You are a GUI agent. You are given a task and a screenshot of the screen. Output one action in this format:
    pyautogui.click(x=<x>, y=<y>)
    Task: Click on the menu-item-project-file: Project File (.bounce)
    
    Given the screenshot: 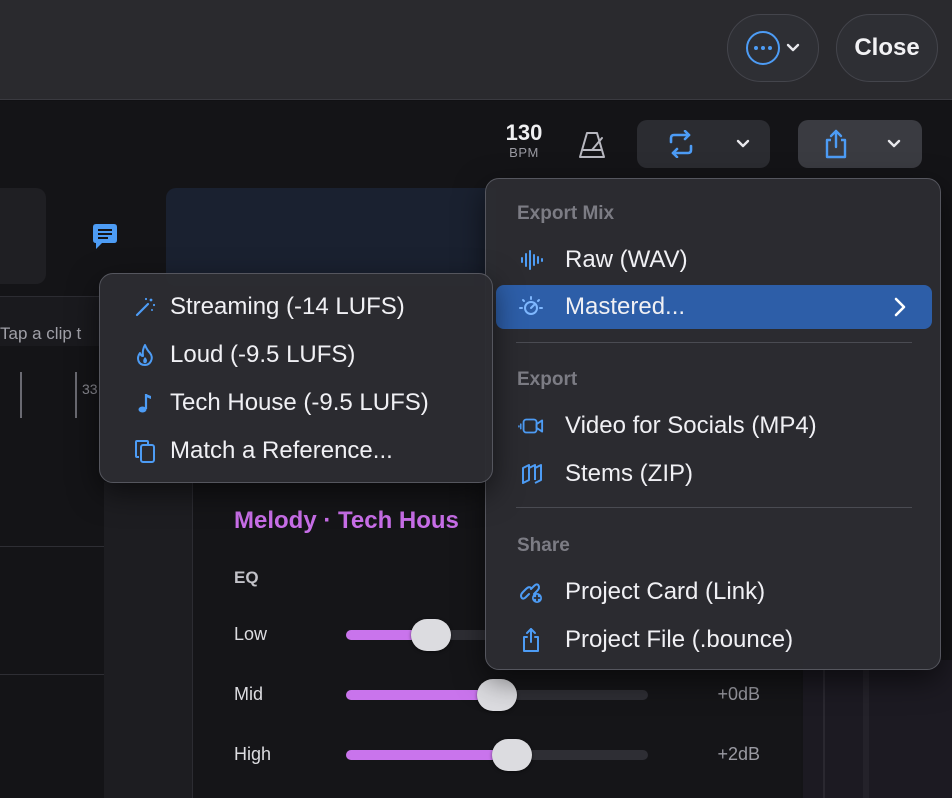 What is the action you would take?
    pyautogui.click(x=714, y=640)
    